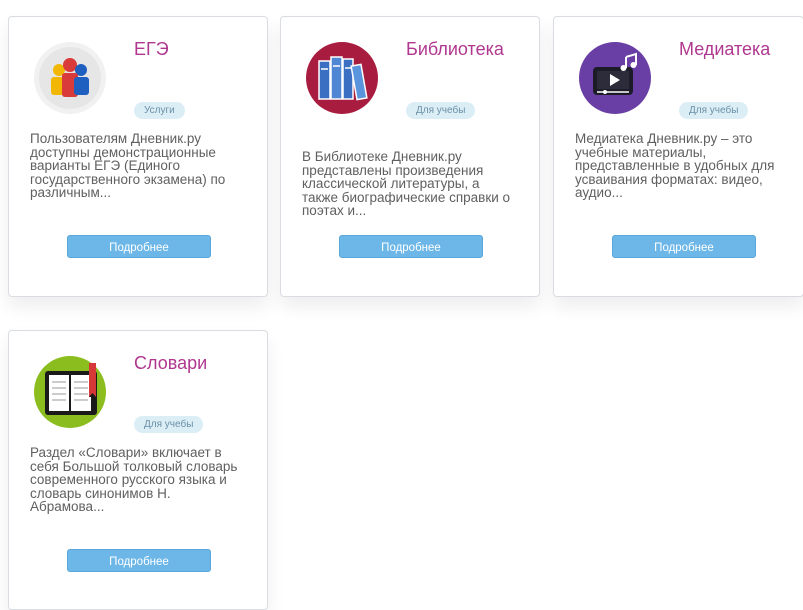 This screenshot has width=803, height=610. I want to click on card-title: ЕГЭ, so click(151, 49).